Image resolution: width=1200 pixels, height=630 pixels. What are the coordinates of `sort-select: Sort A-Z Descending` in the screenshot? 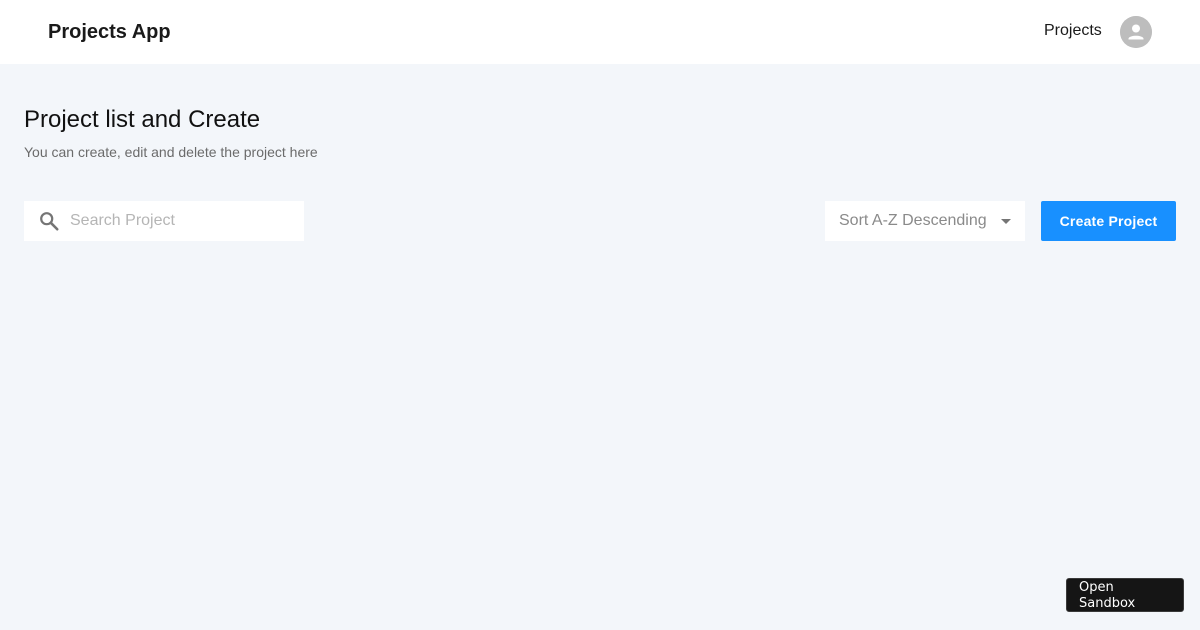 It's located at (925, 221).